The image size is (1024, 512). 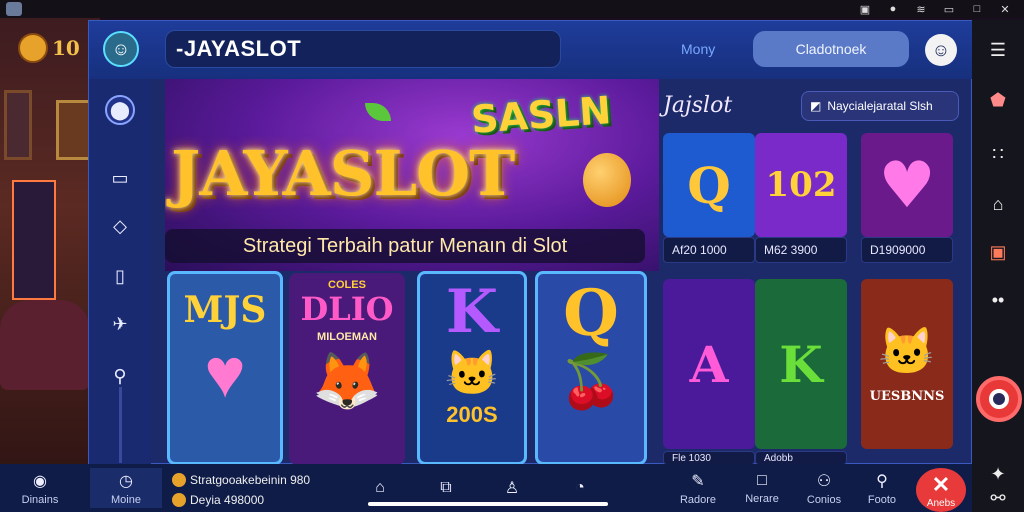 What do you see at coordinates (120, 276) in the screenshot?
I see `door-icon: ▯` at bounding box center [120, 276].